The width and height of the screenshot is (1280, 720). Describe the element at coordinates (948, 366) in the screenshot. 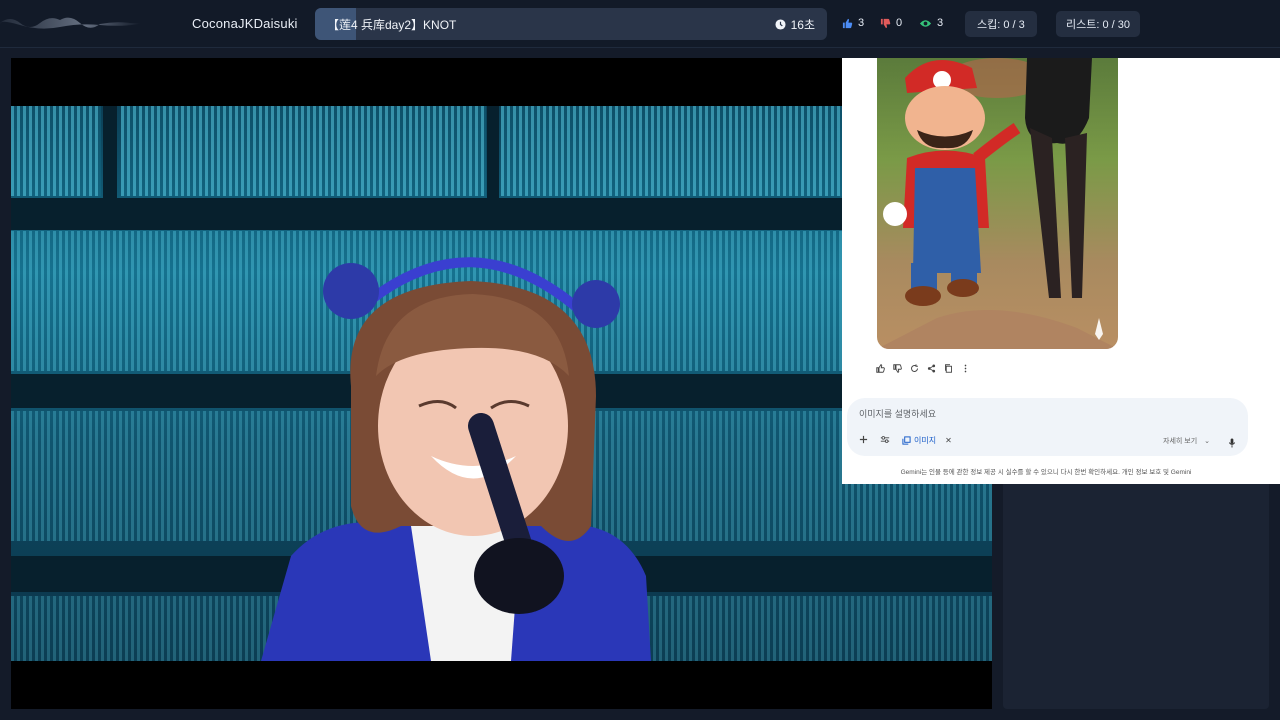

I see `copy-icon` at that location.